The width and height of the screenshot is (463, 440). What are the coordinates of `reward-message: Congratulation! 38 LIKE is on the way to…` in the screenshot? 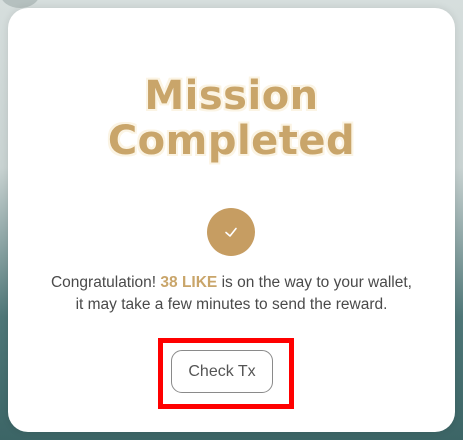 It's located at (231, 294).